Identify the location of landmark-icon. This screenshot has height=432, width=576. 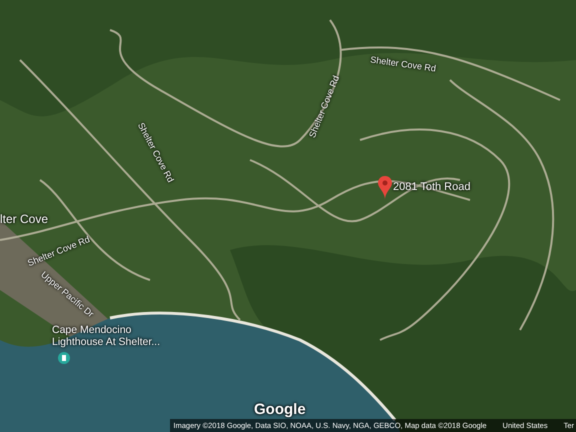
(64, 358).